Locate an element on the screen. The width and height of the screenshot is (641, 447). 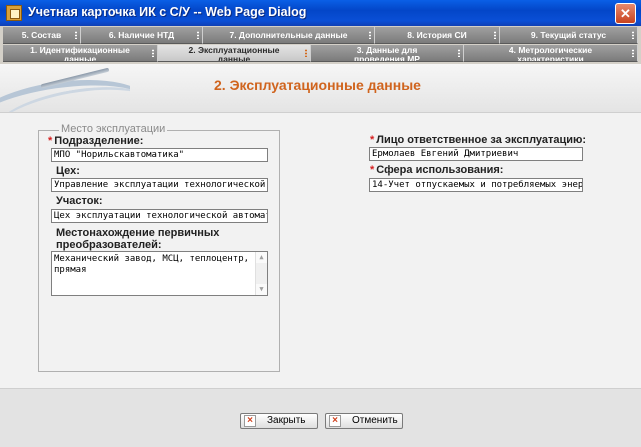
tab-label: 7. Дополнительные данные is located at coordinates (288, 35).